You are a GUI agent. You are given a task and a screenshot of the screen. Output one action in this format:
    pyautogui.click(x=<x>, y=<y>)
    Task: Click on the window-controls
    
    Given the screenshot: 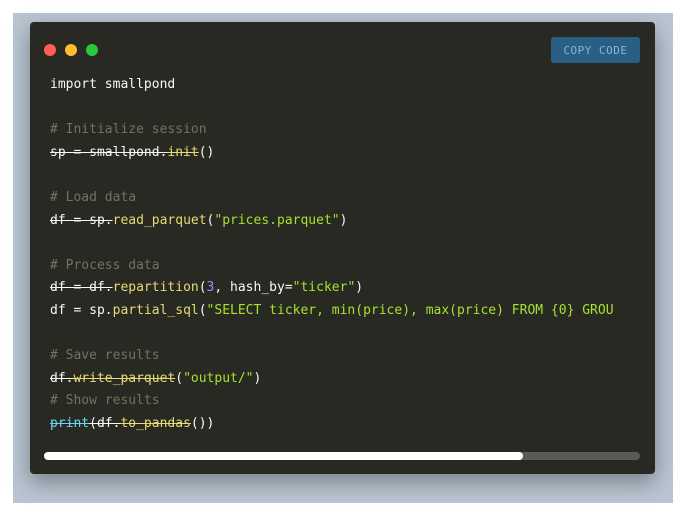 What is the action you would take?
    pyautogui.click(x=71, y=50)
    